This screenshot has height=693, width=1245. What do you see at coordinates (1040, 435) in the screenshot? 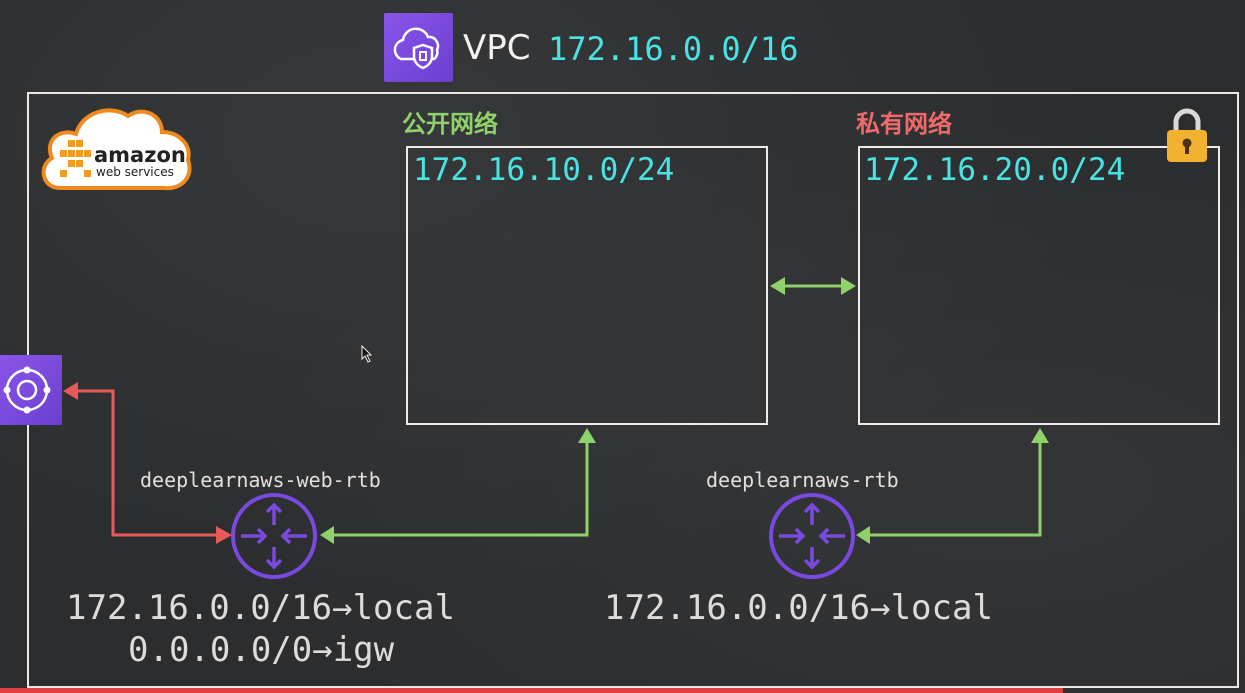
I see `arrow-head-to-private-subnet` at bounding box center [1040, 435].